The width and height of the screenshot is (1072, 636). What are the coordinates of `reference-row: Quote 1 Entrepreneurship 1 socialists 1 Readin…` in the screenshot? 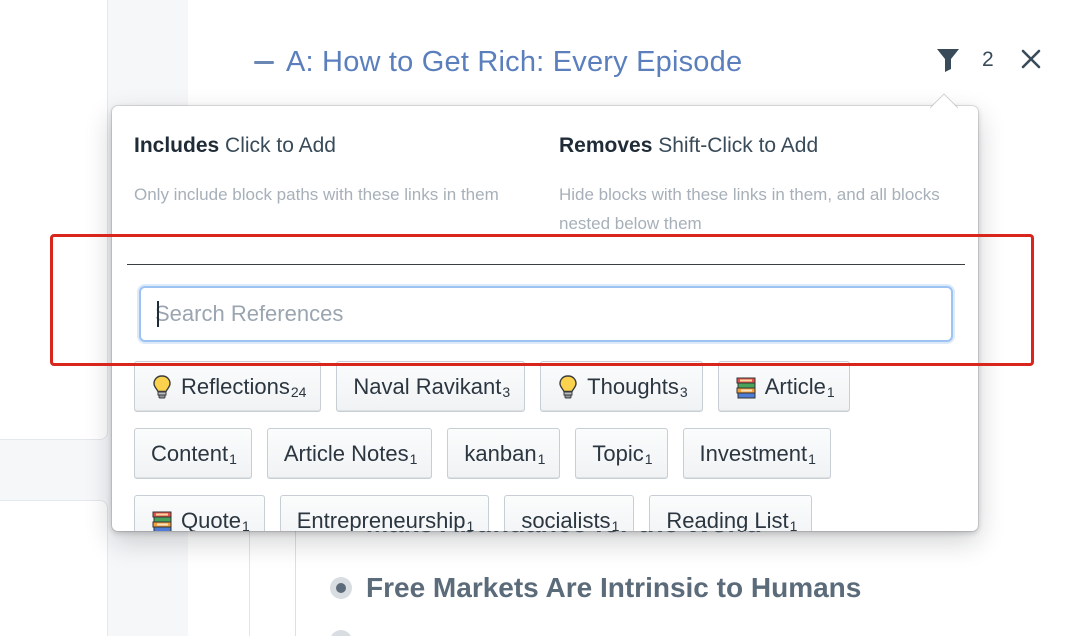 It's located at (549, 513).